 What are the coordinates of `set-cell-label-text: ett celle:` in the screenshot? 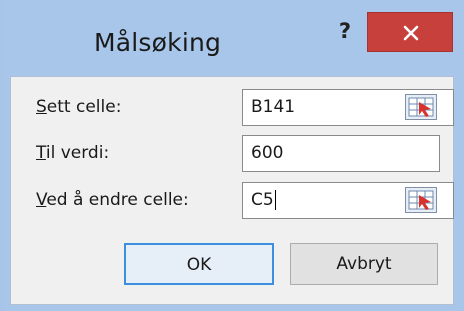 It's located at (84, 107).